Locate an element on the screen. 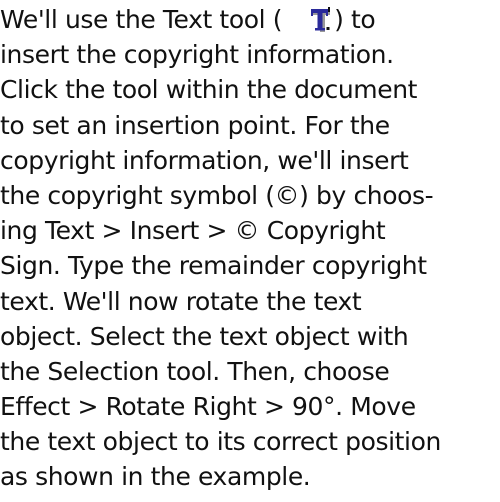 This screenshot has width=500, height=502. paragraph-line-9: text. We'll now rotate the text is located at coordinates (181, 301).